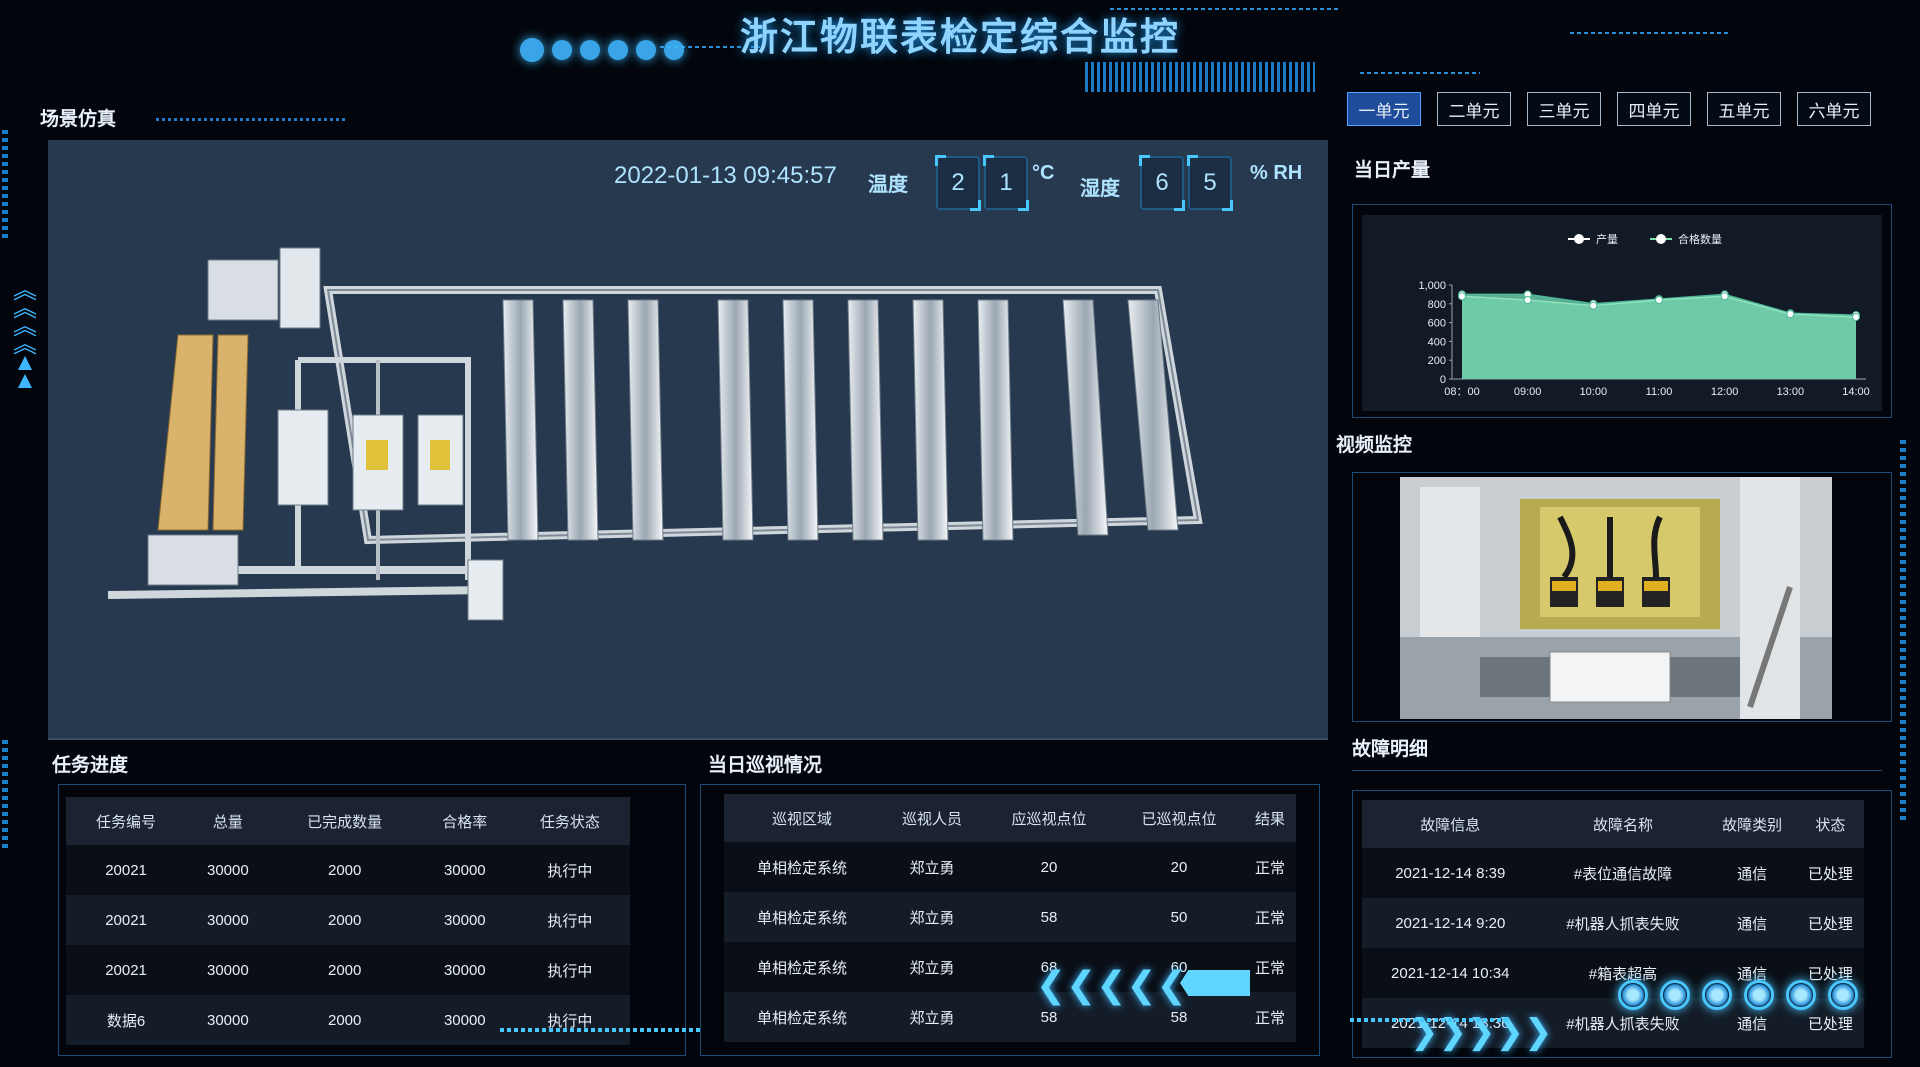  I want to click on bottom-deco-line-left, so click(600, 1030).